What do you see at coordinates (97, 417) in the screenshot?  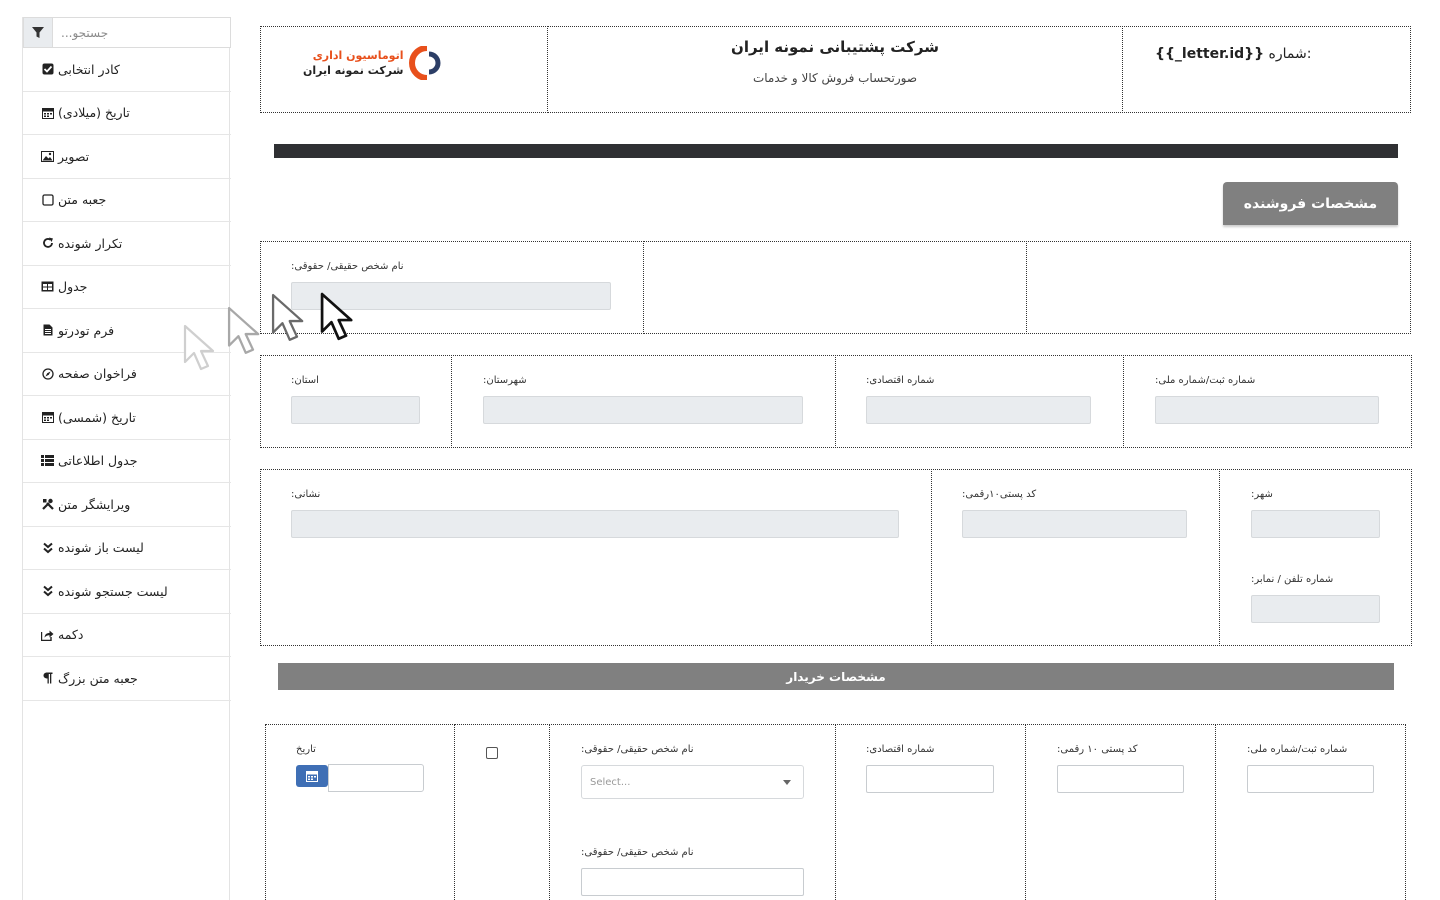 I see `tool-label: تاریخ (شمسی)` at bounding box center [97, 417].